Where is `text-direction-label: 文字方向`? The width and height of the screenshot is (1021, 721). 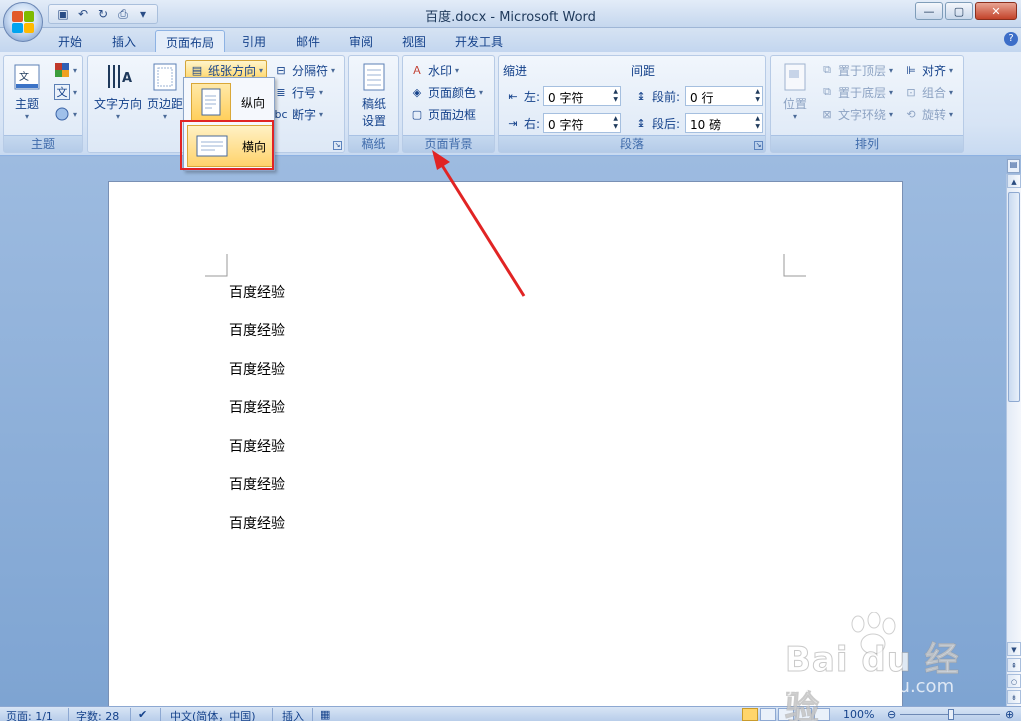
text-direction-label: 文字方向 is located at coordinates (117, 104).